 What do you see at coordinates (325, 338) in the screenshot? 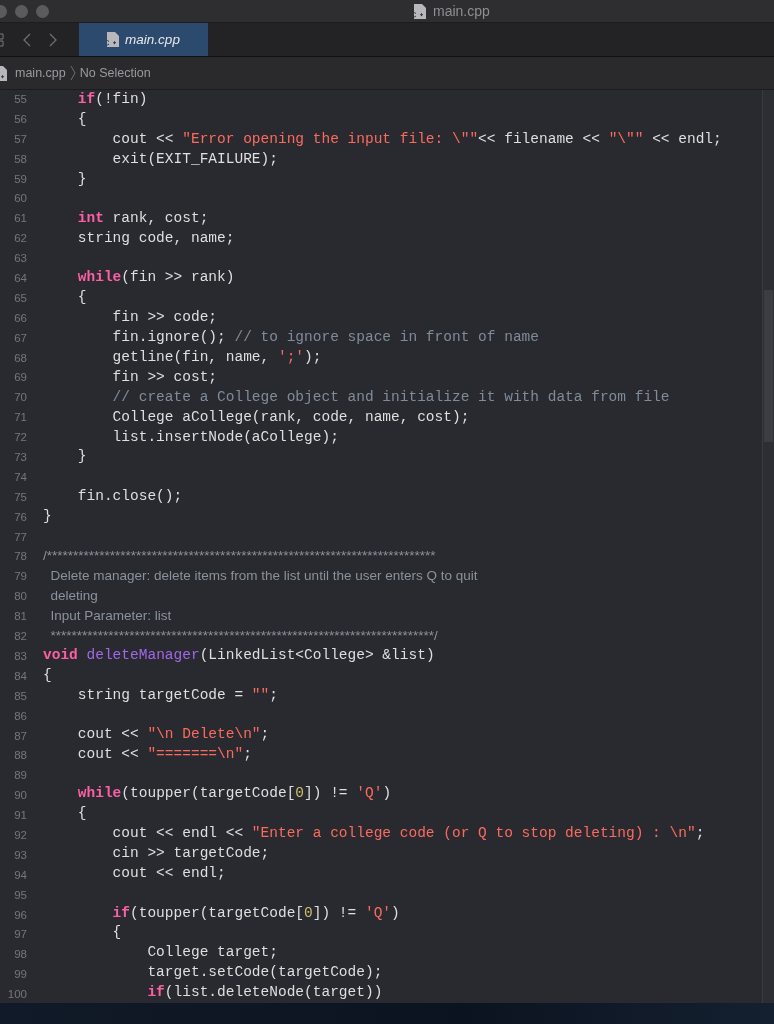
I see `code-line: fin.ignore(); // to ignore space in front of name` at bounding box center [325, 338].